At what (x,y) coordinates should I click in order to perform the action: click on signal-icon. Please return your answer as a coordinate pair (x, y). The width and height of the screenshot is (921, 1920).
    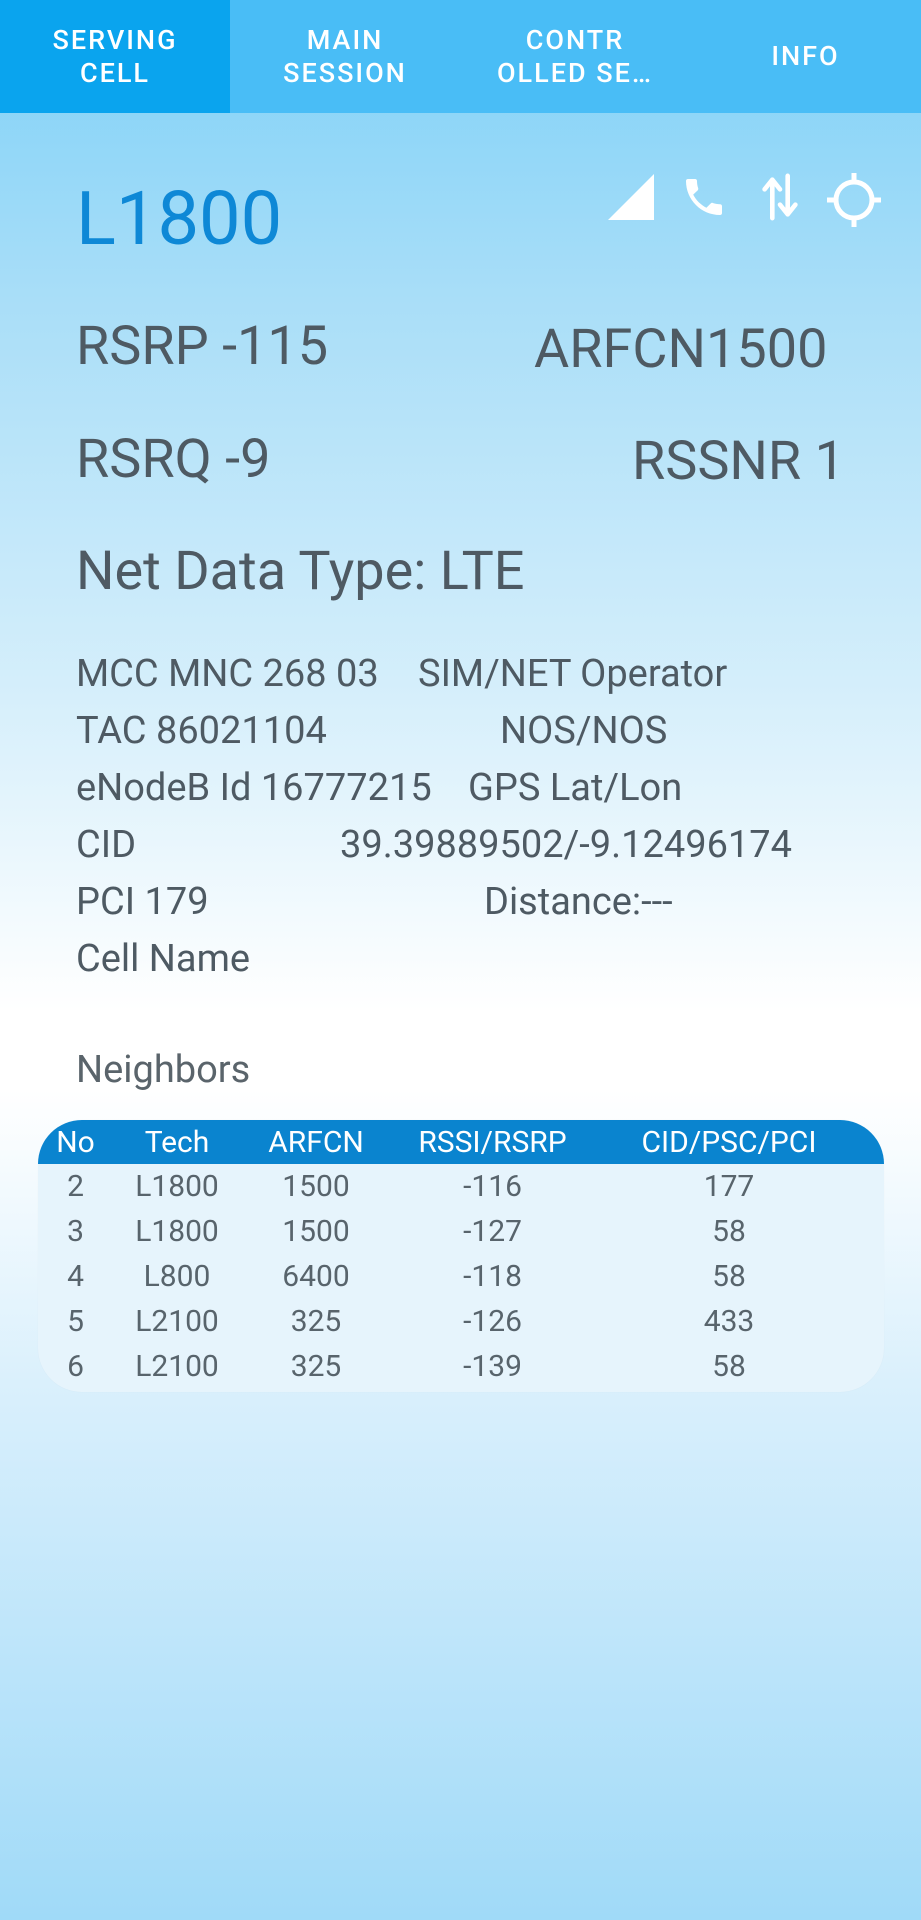
    Looking at the image, I should click on (631, 197).